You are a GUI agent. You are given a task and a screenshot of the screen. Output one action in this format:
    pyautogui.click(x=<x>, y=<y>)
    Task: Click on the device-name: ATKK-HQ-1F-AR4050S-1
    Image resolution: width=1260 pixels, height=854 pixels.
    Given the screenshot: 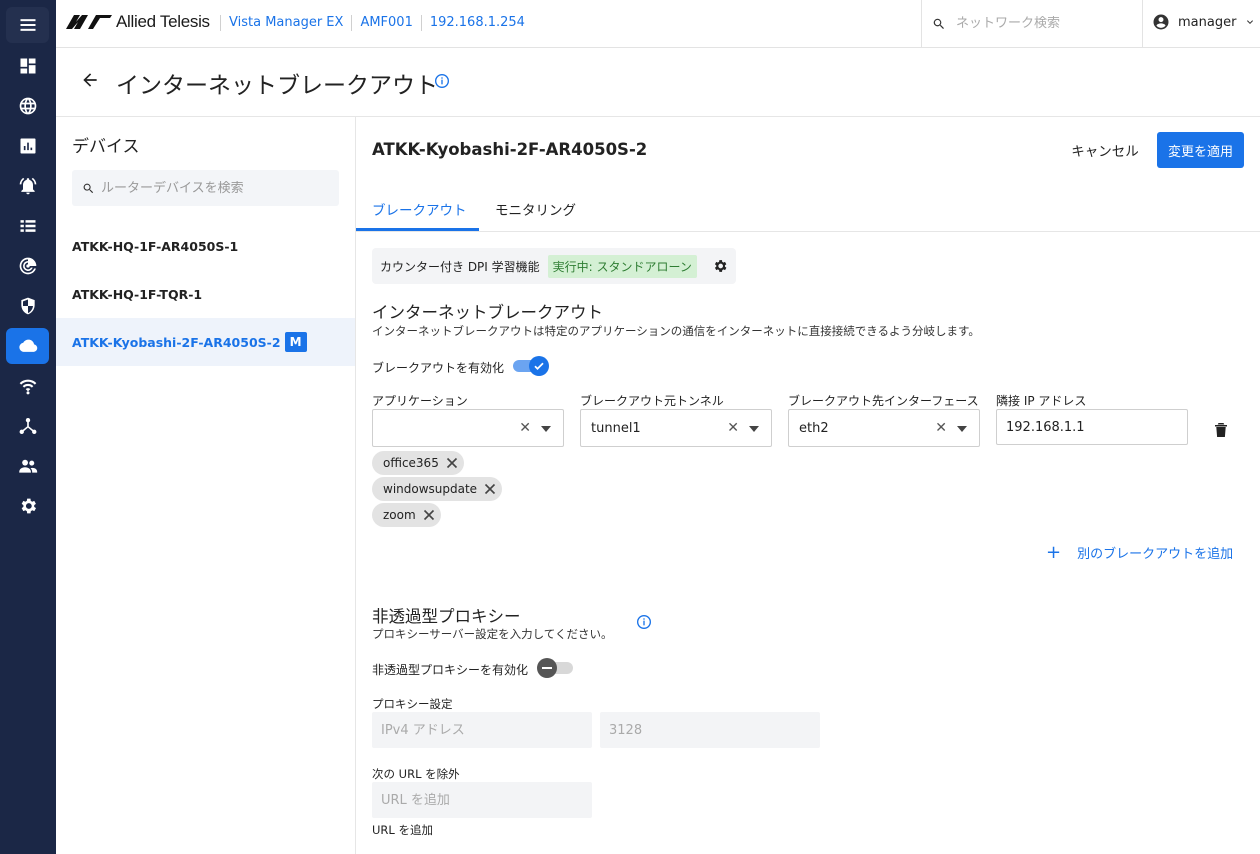 What is the action you would take?
    pyautogui.click(x=155, y=246)
    